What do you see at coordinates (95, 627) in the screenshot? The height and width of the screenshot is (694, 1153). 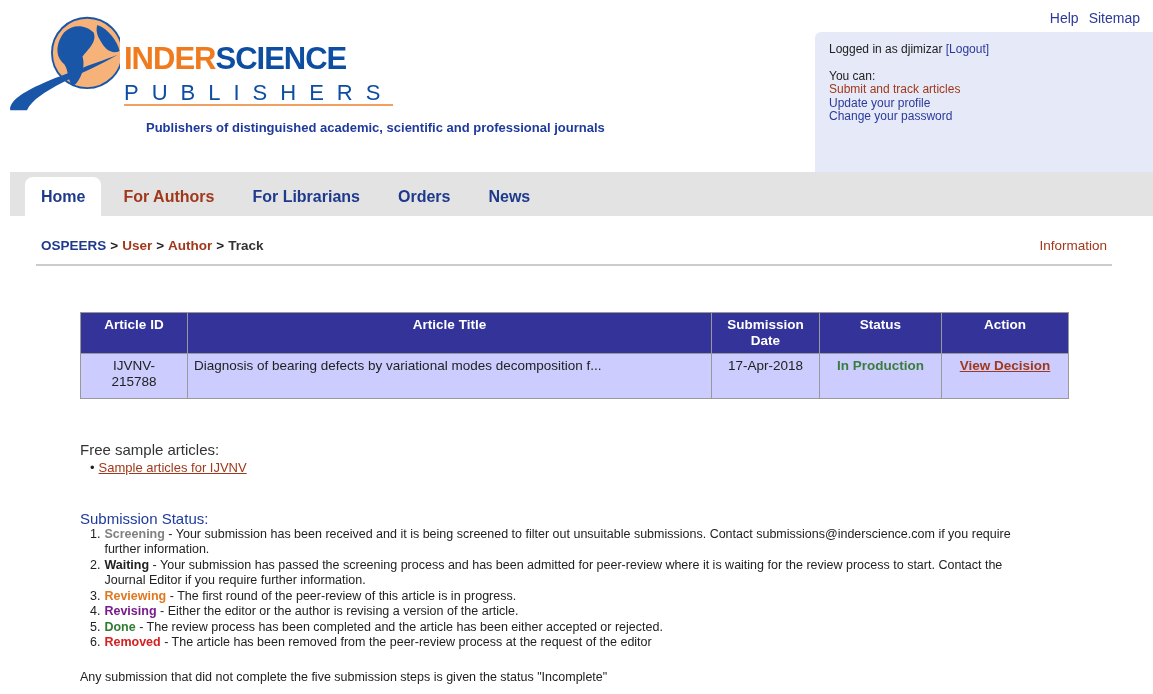 I see `list-number: 5.` at bounding box center [95, 627].